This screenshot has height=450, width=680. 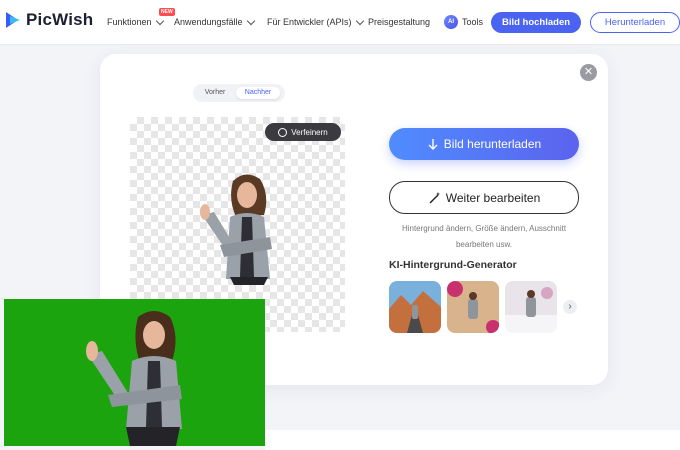 I want to click on download-image-button: Bild herunterladen, so click(x=484, y=144).